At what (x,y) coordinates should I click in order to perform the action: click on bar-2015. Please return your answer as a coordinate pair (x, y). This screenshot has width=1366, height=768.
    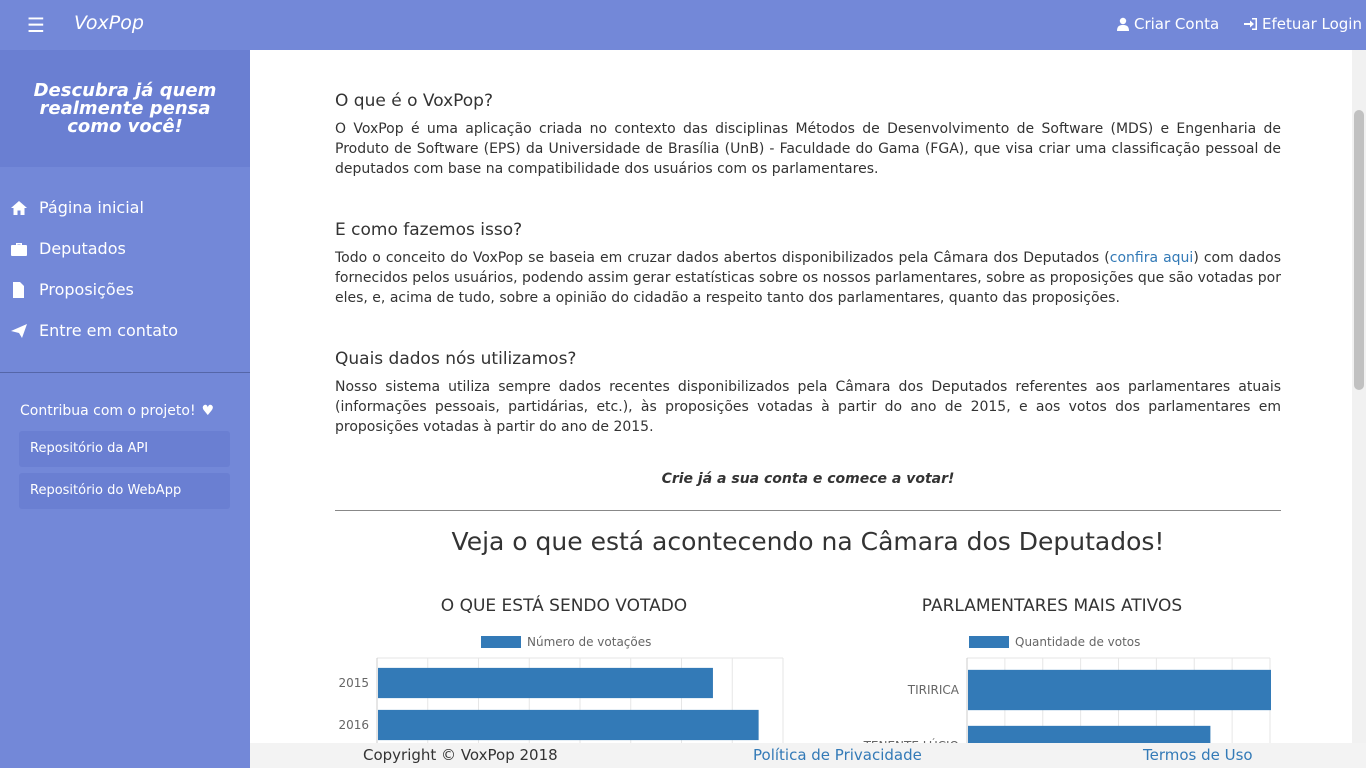
    Looking at the image, I should click on (545, 683).